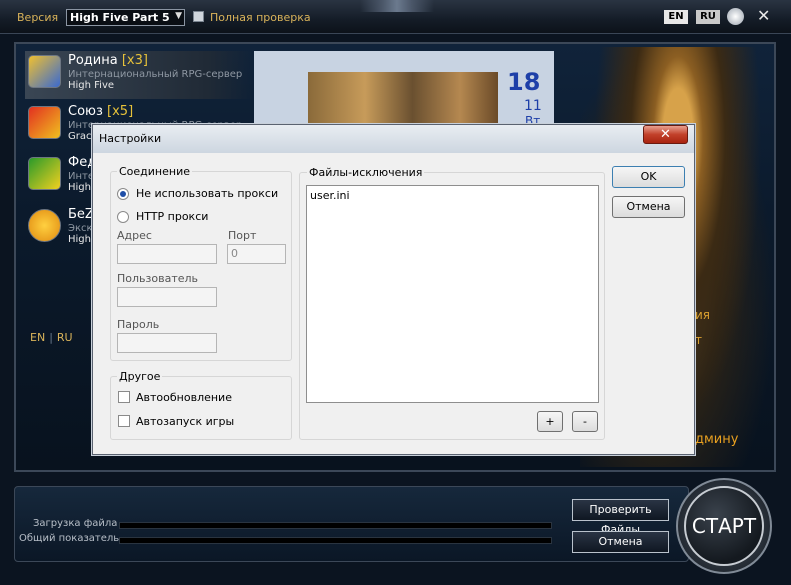 The height and width of the screenshot is (585, 791). I want to click on lang-ru-link: RU, so click(65, 337).